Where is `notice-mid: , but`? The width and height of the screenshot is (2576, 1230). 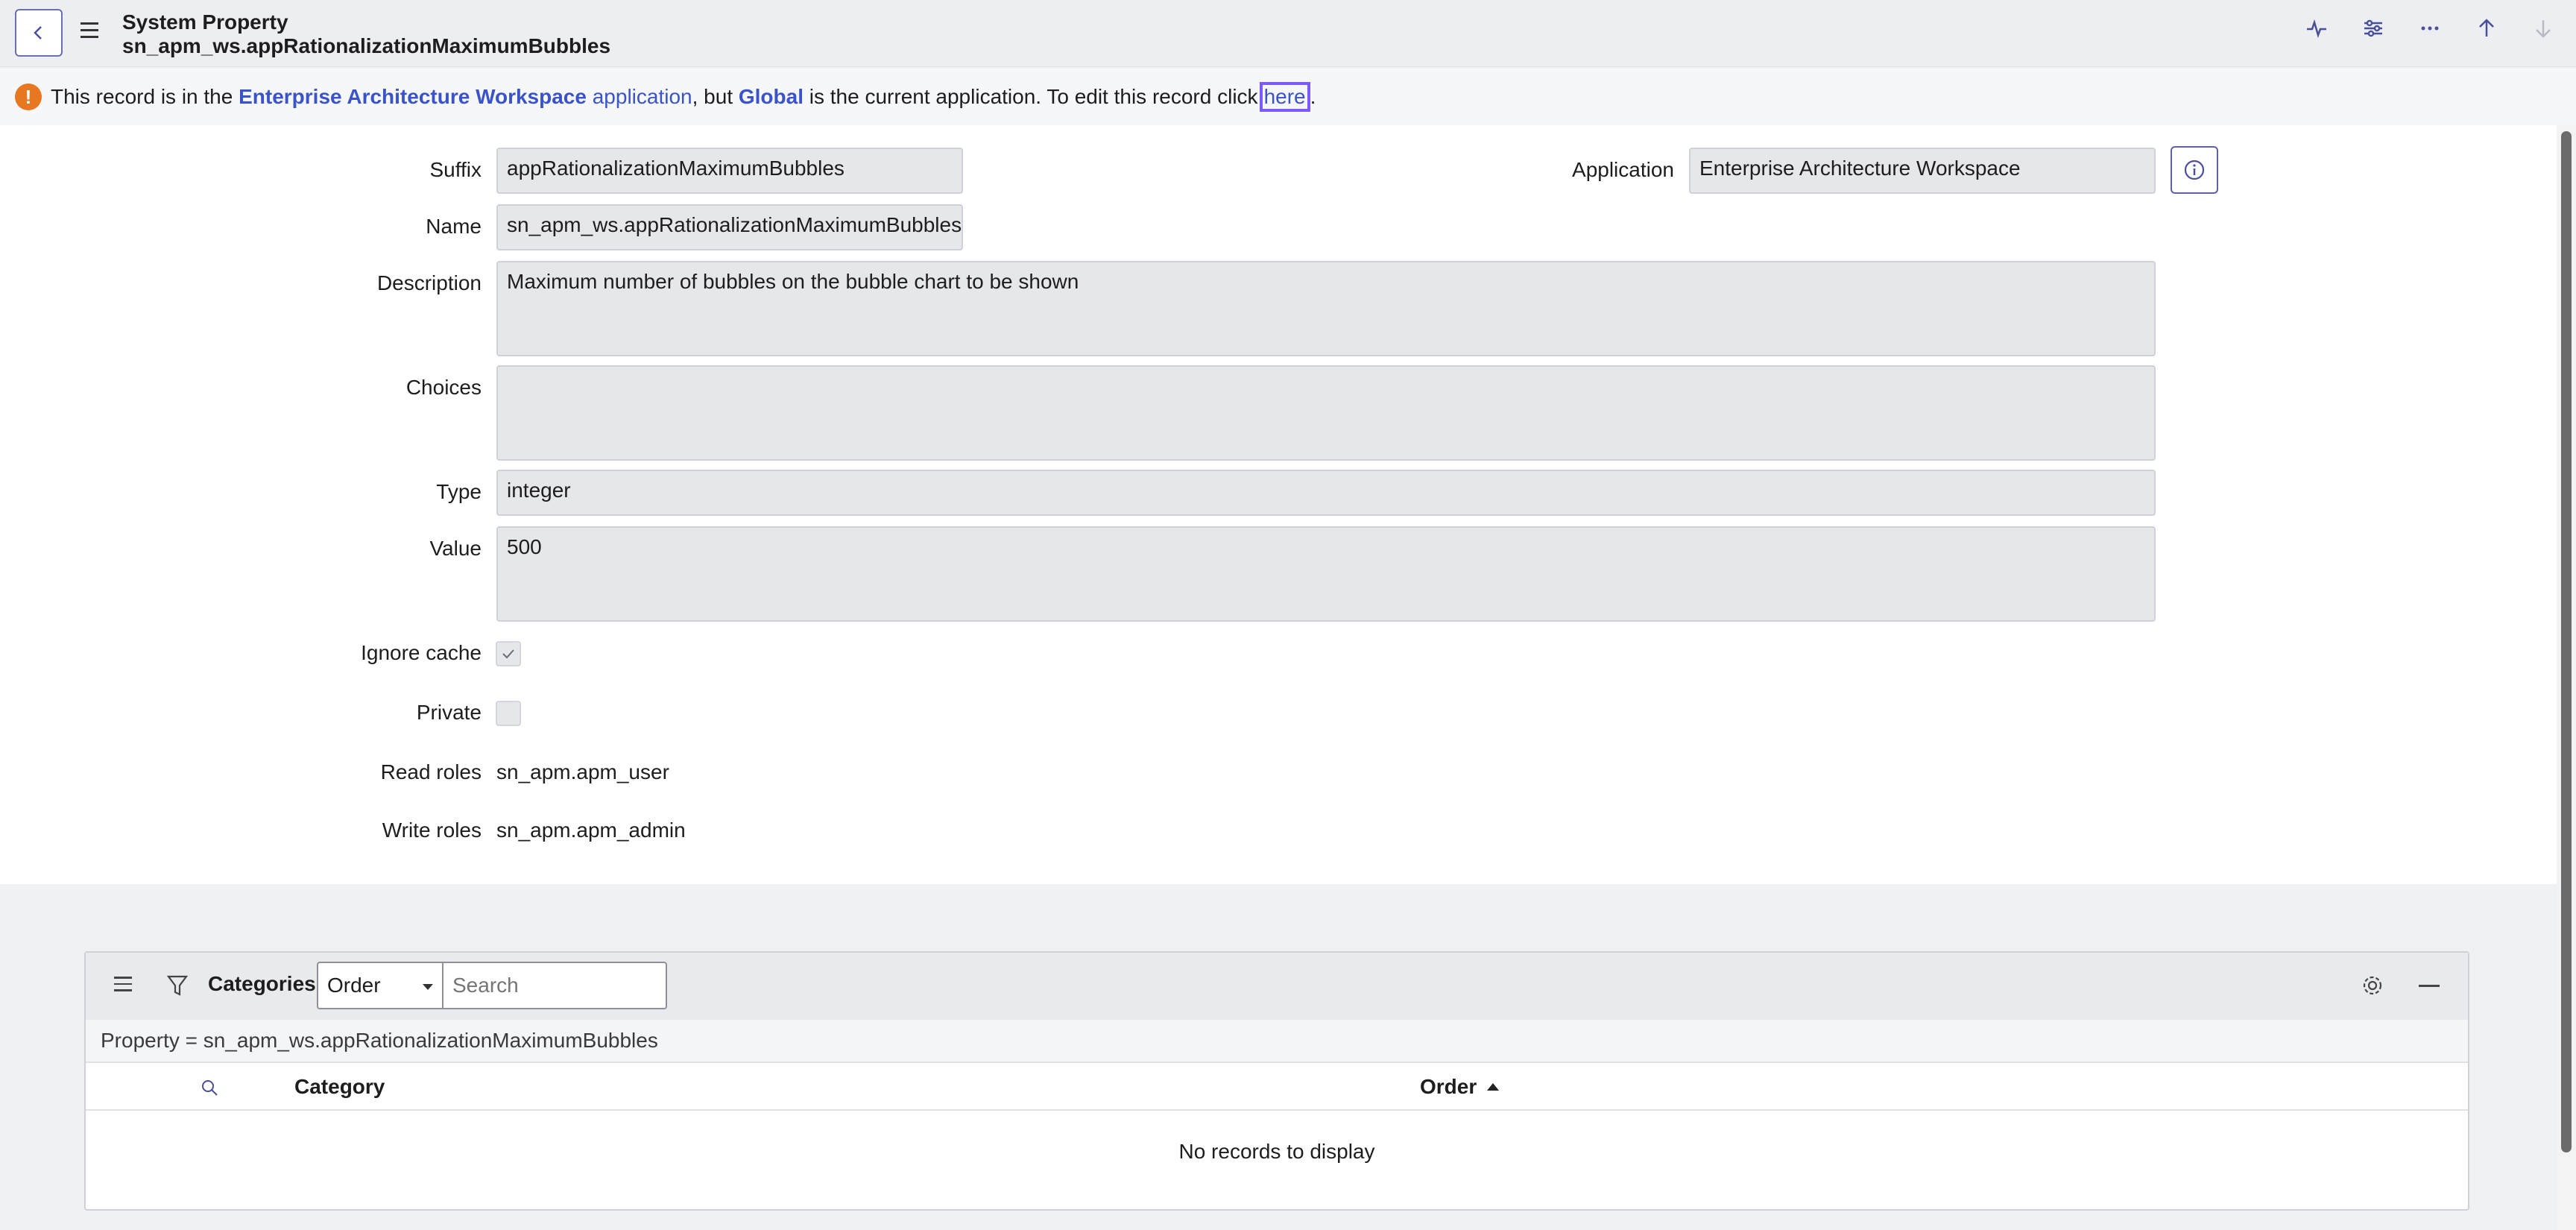
notice-mid: , but is located at coordinates (712, 97).